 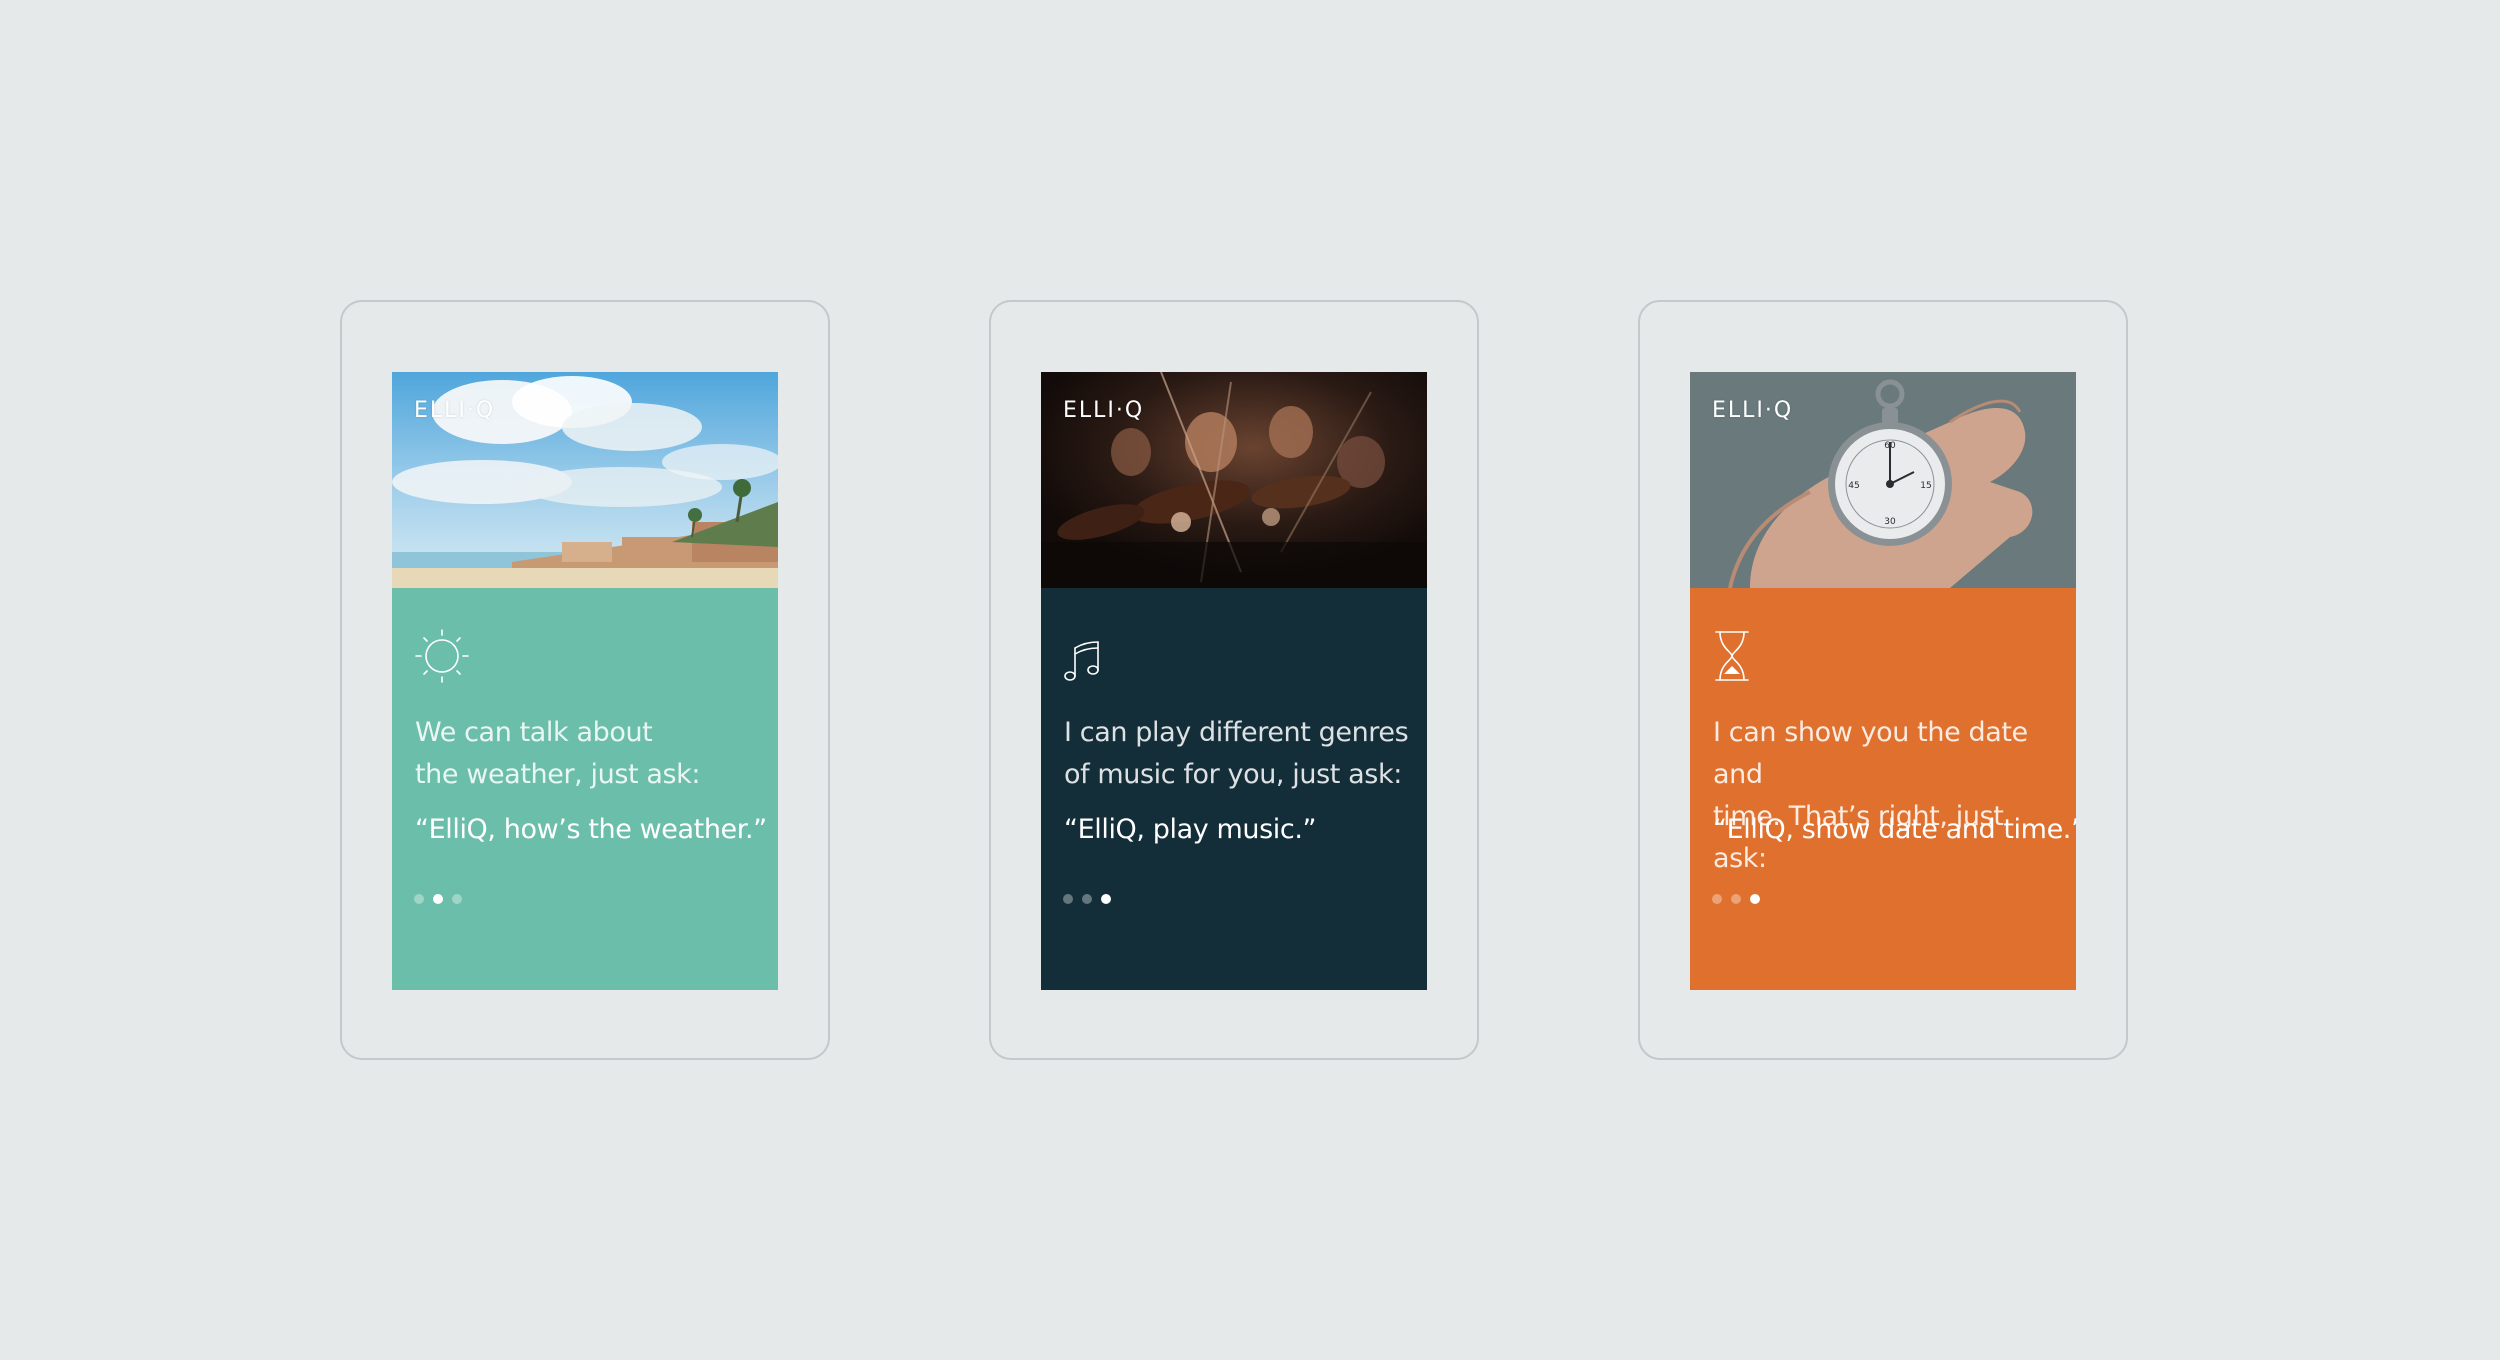 I want to click on svg-text: 15, so click(x=1925, y=486).